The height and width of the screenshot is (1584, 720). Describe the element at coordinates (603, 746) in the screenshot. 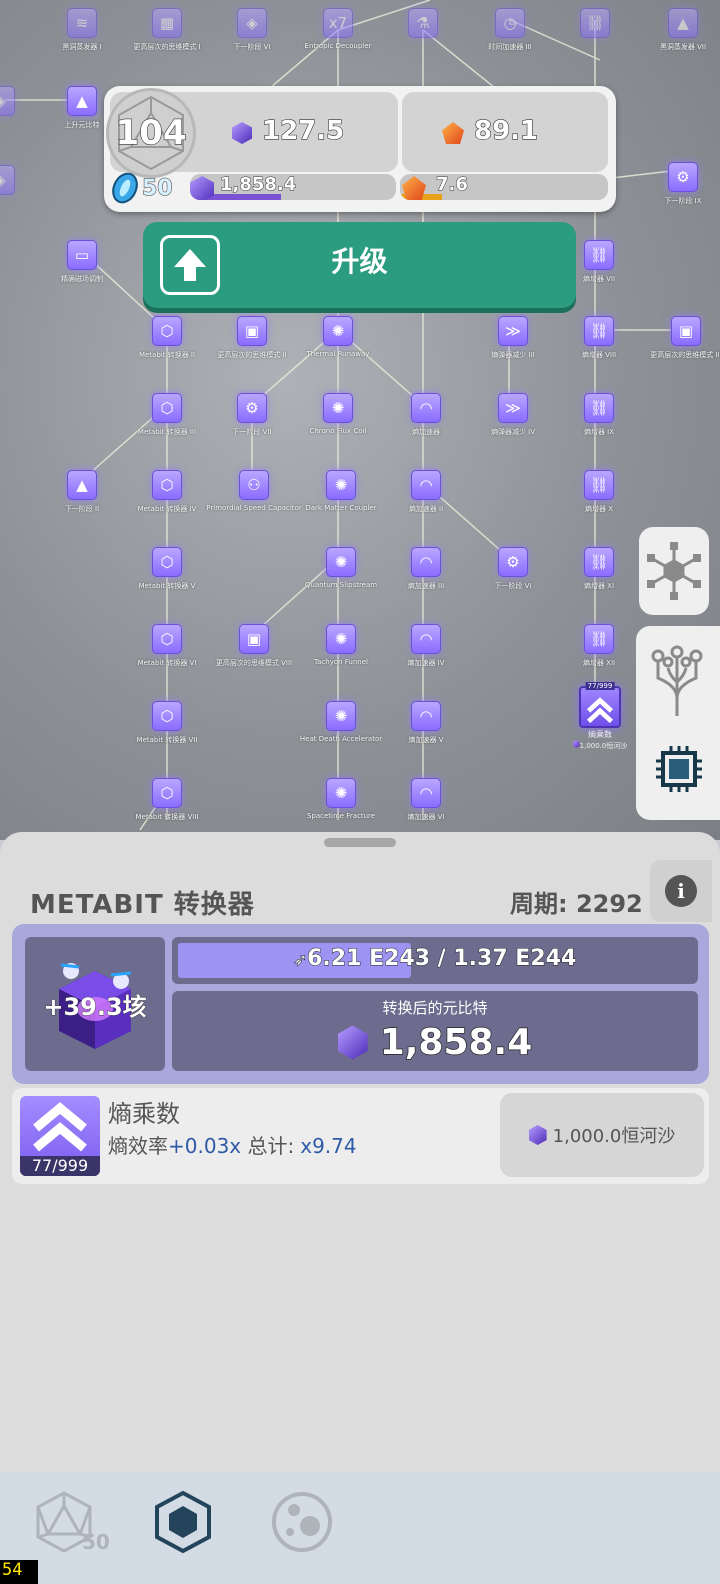

I see `selected-node-cost: 1,000.0恒河沙` at that location.